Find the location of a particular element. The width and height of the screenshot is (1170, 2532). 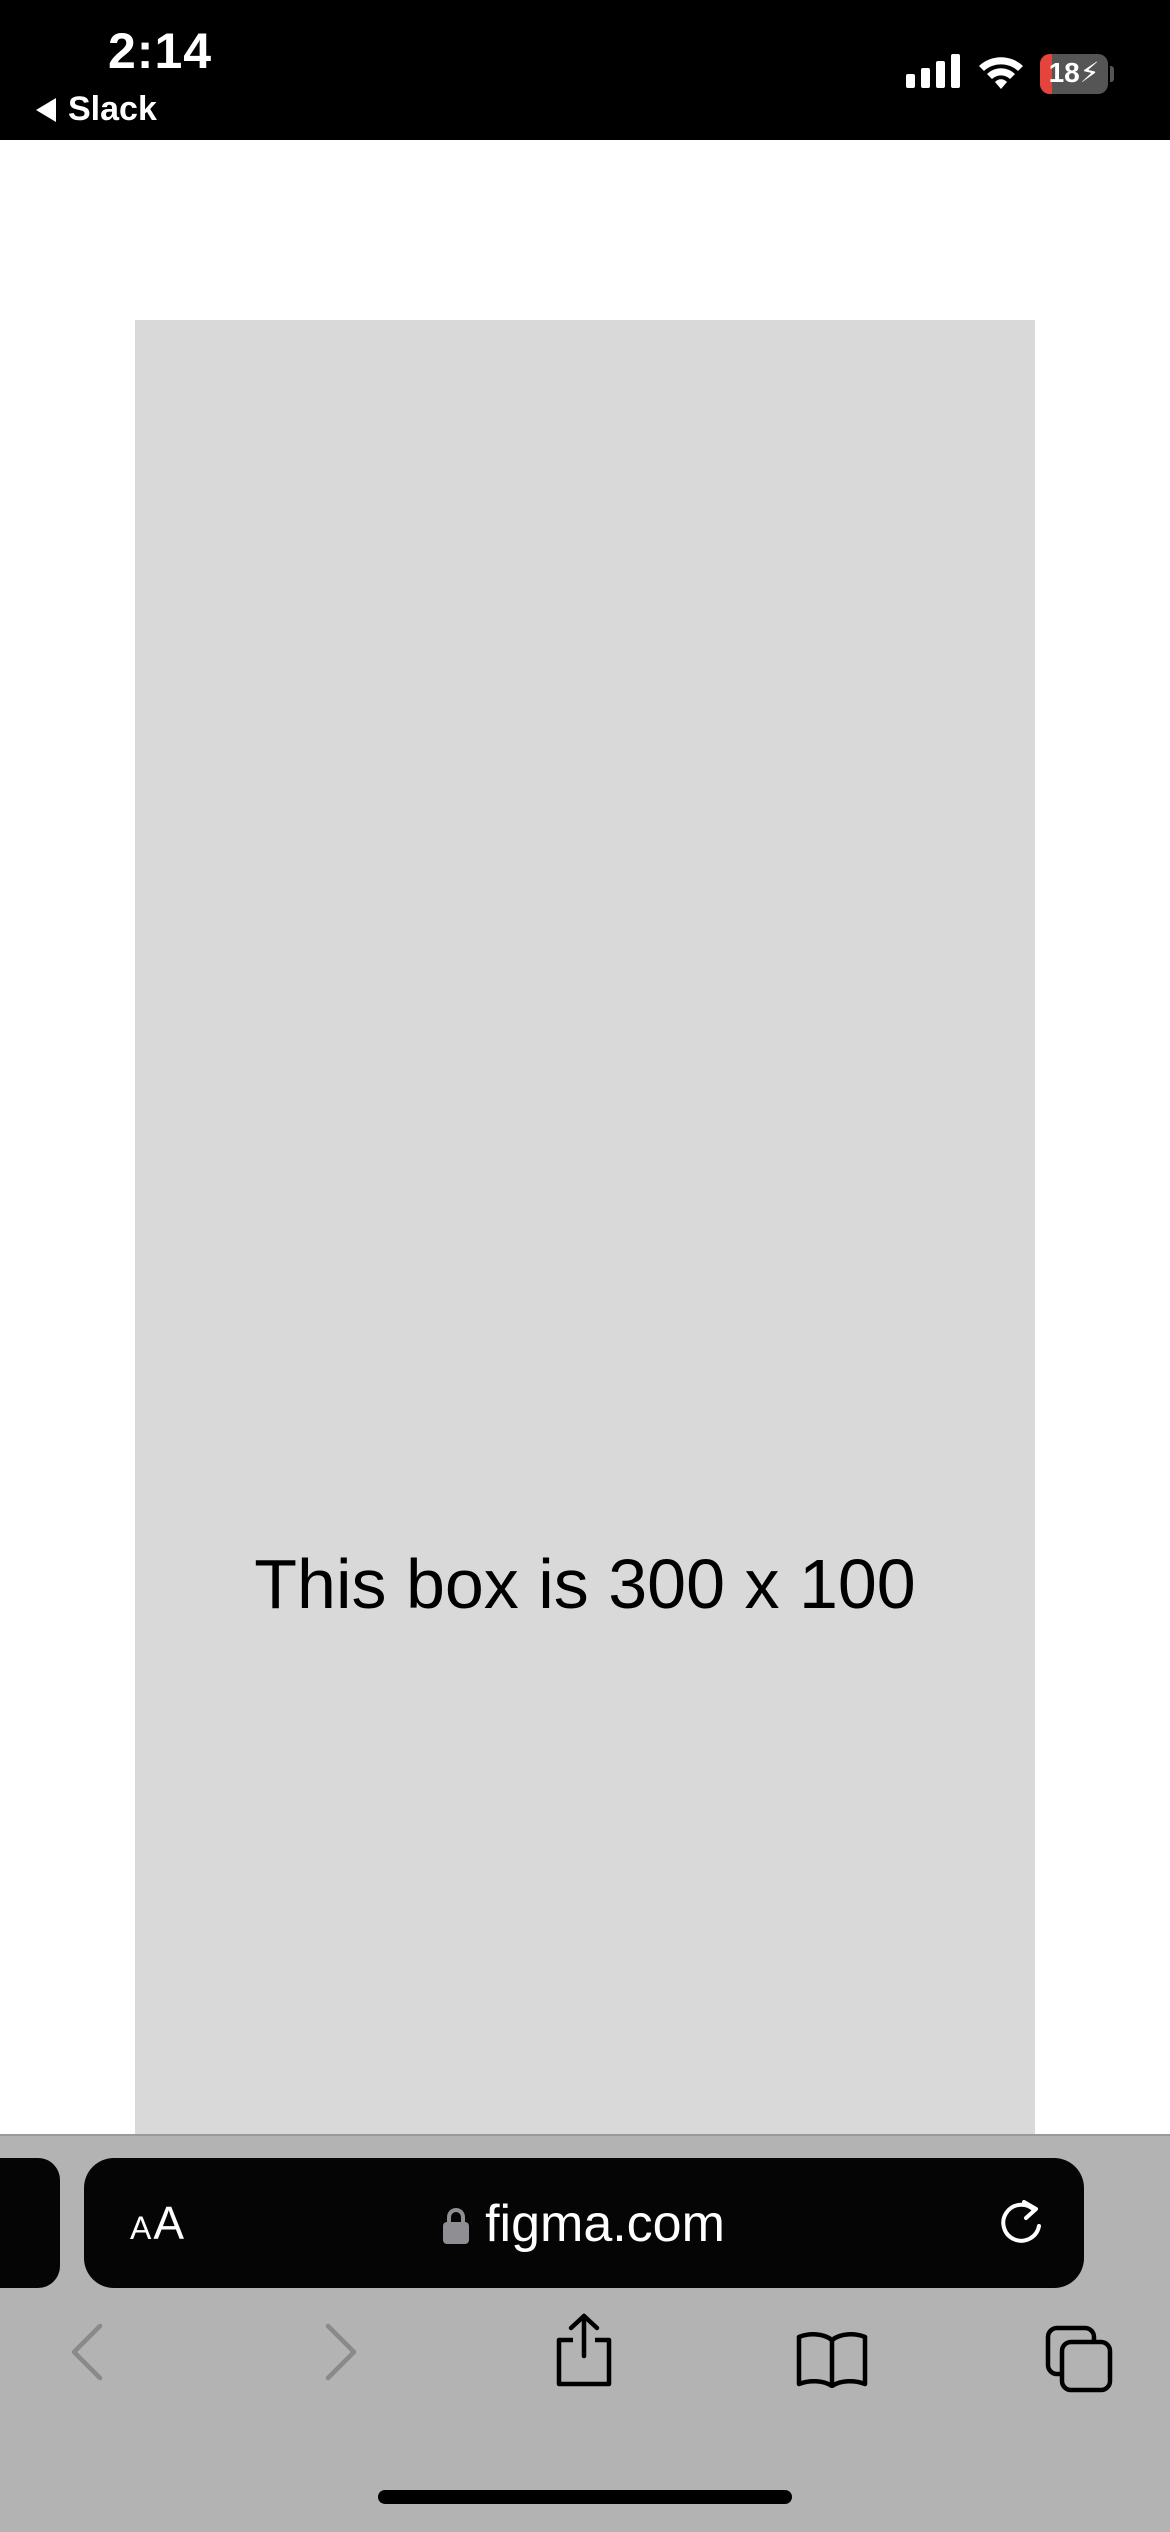

status-bar: 2:14 Slack 18⚡ is located at coordinates (585, 70).